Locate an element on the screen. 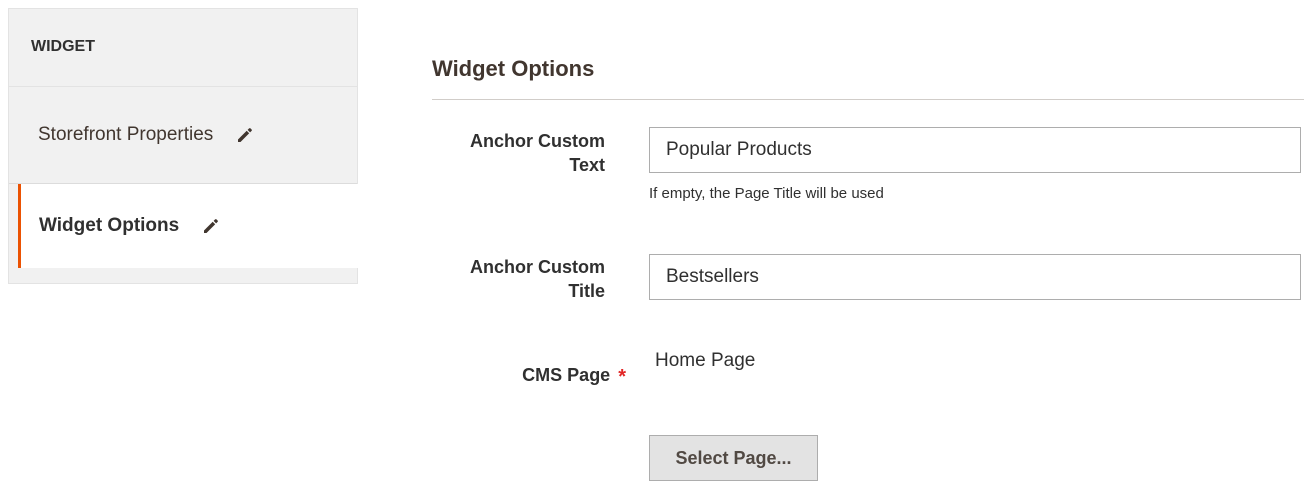  required-marker: * is located at coordinates (622, 377).